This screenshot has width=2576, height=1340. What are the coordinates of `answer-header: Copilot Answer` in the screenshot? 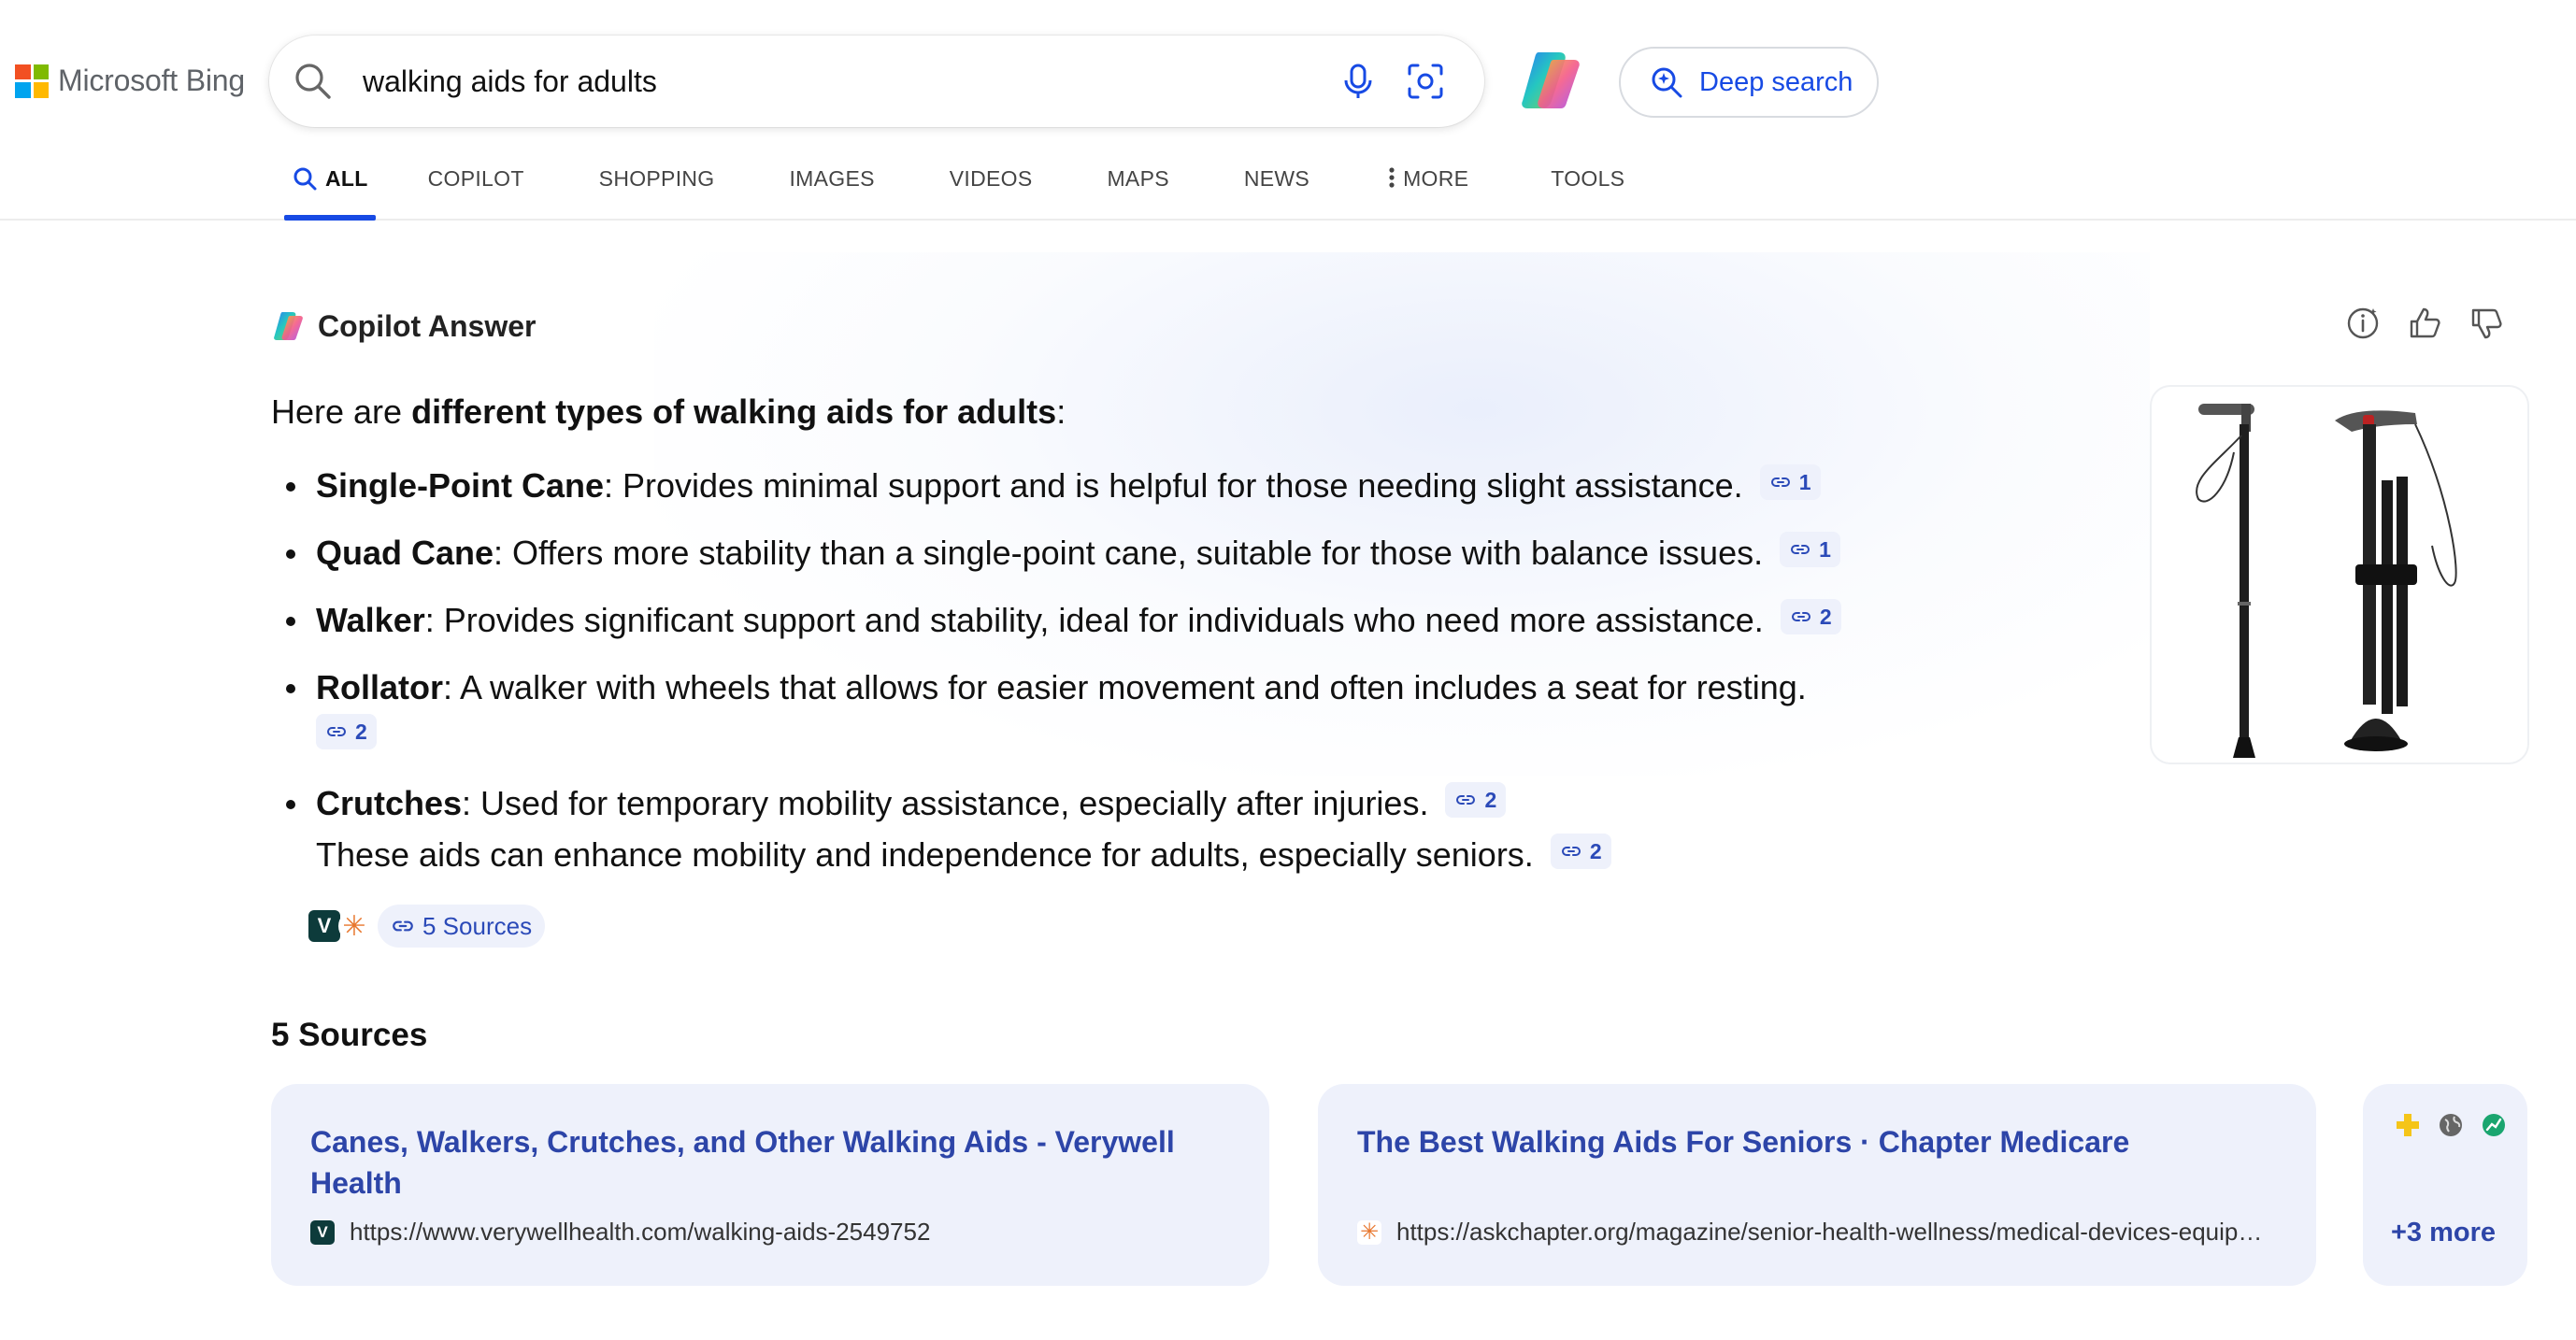 It's located at (403, 326).